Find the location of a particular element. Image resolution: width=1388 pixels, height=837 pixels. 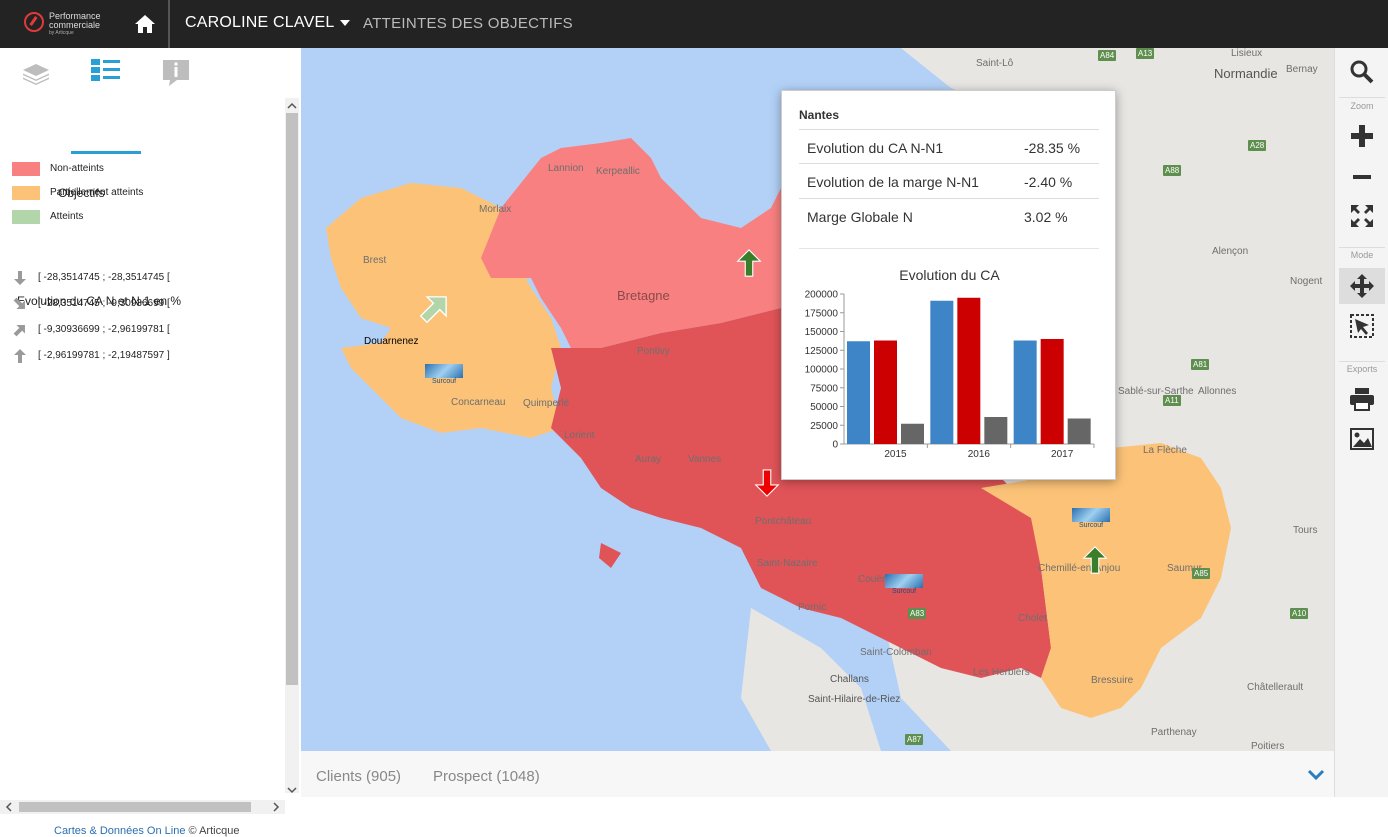

image-export-icon is located at coordinates (1362, 439).